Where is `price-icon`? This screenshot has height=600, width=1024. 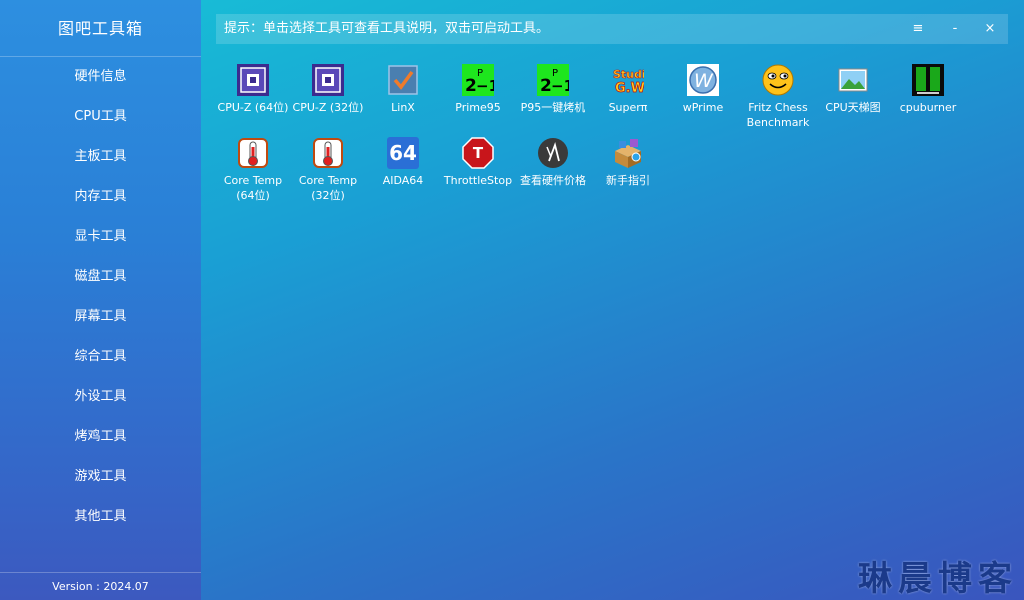 price-icon is located at coordinates (553, 153).